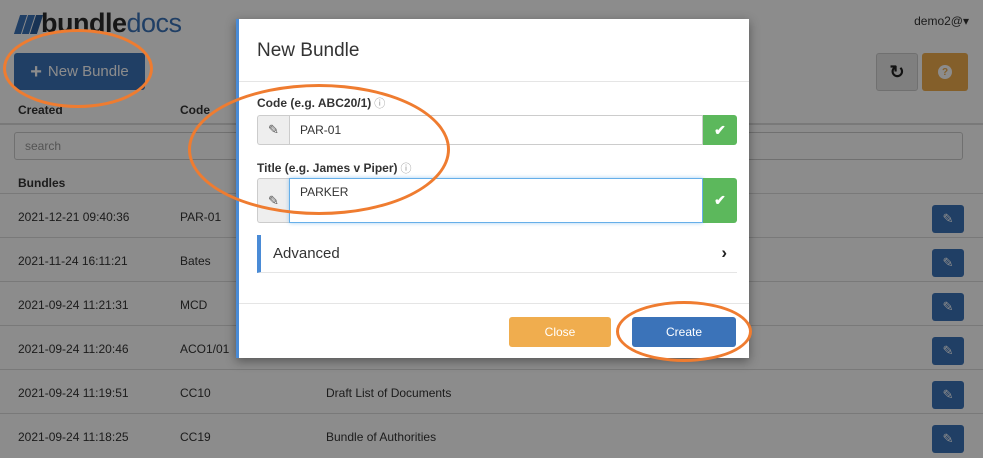 The width and height of the screenshot is (983, 458). What do you see at coordinates (497, 254) in the screenshot?
I see `advanced-section-toggle: Advanced ›` at bounding box center [497, 254].